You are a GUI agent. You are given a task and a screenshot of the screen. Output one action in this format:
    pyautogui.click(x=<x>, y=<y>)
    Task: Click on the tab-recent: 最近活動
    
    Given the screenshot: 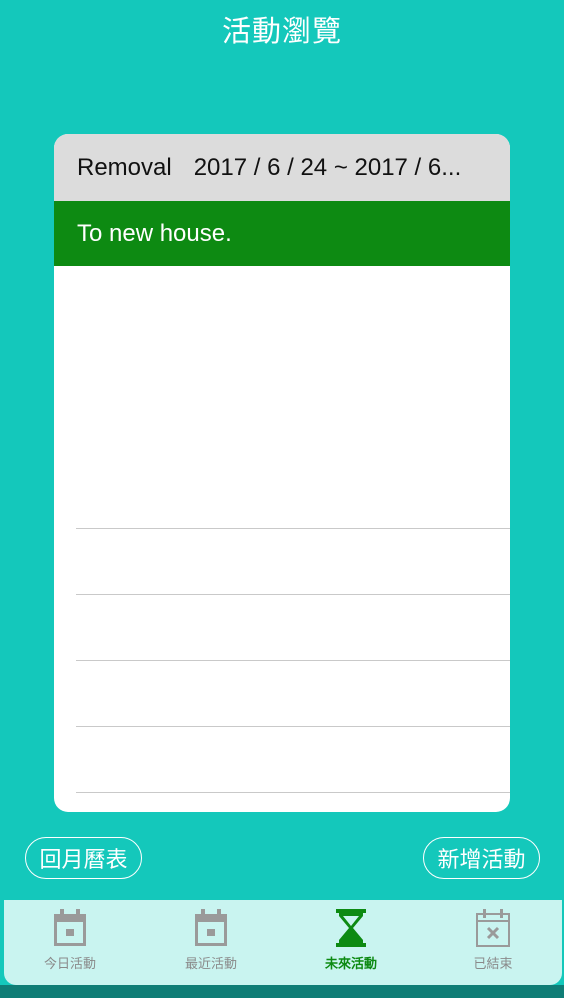 What is the action you would take?
    pyautogui.click(x=211, y=937)
    